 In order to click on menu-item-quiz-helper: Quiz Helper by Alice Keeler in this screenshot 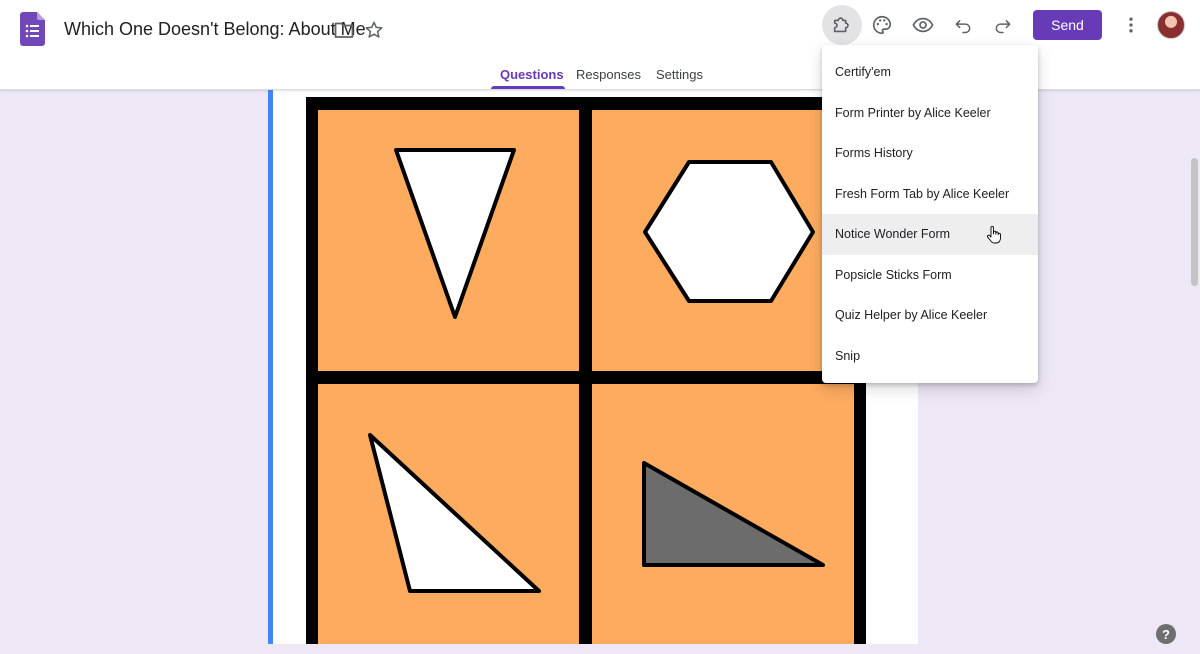, I will do `click(930, 315)`.